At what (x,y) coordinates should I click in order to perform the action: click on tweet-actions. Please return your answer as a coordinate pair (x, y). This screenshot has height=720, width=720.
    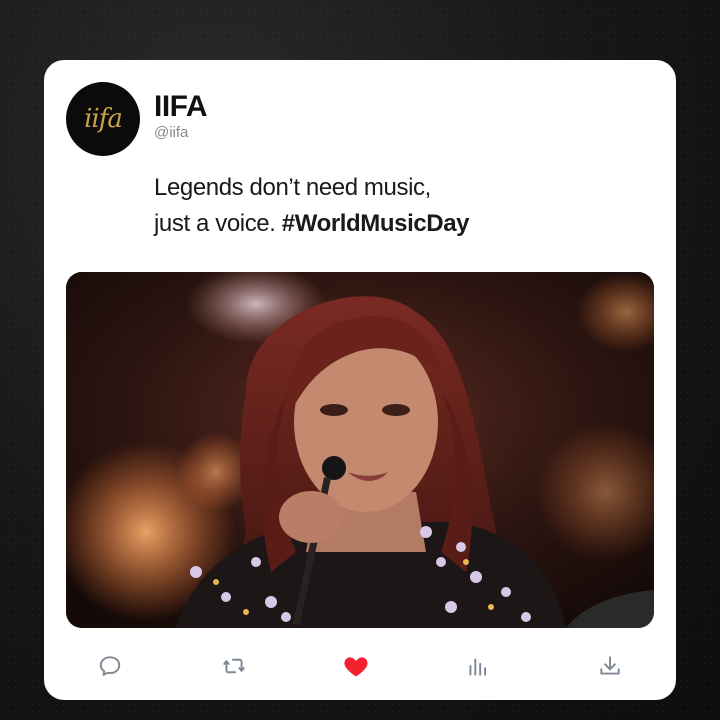
    Looking at the image, I should click on (360, 666).